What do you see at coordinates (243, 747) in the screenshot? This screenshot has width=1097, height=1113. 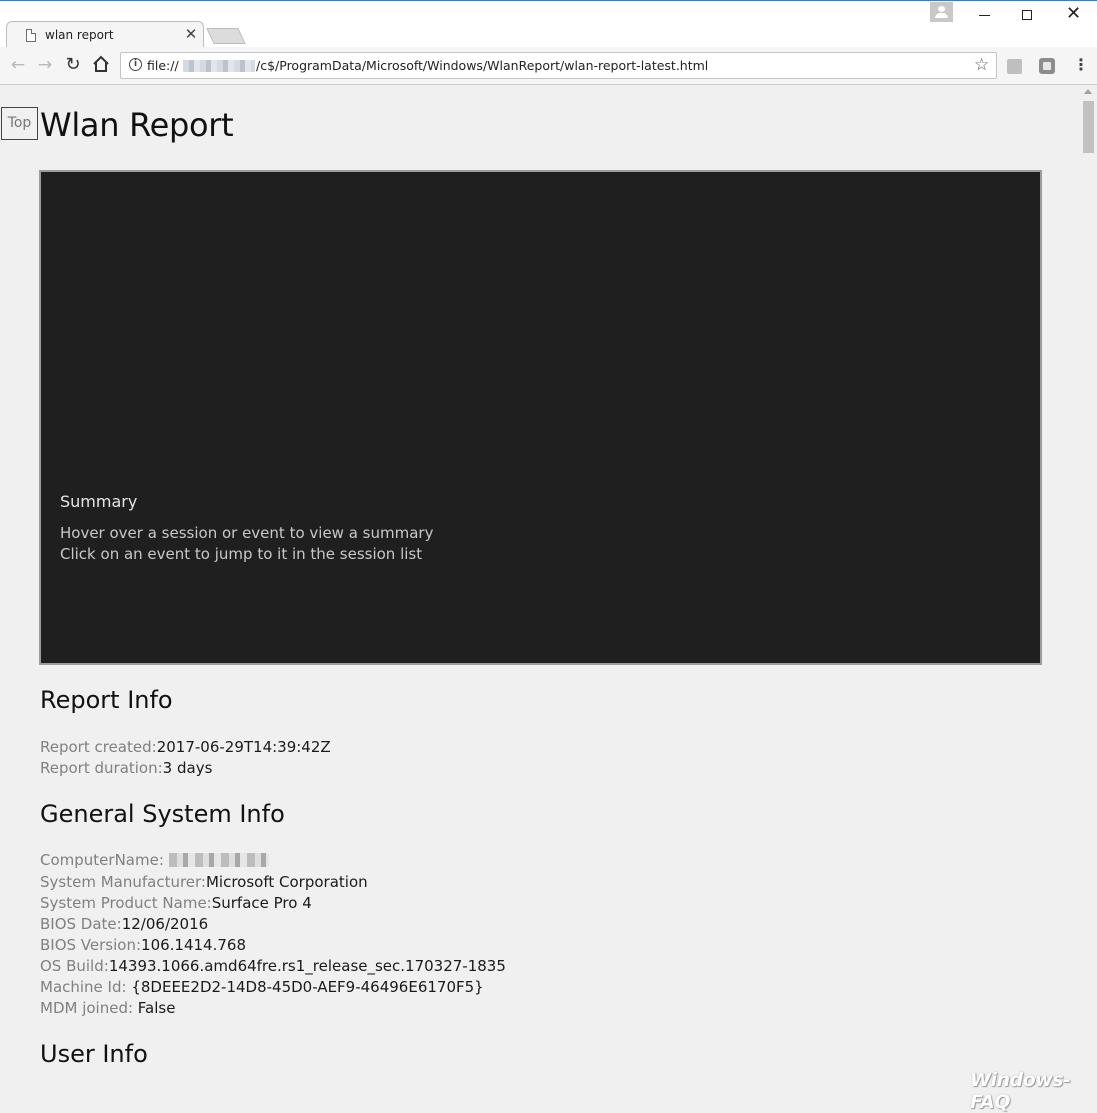 I see `report-created-value: 2017-06-29T14:39:42Z` at bounding box center [243, 747].